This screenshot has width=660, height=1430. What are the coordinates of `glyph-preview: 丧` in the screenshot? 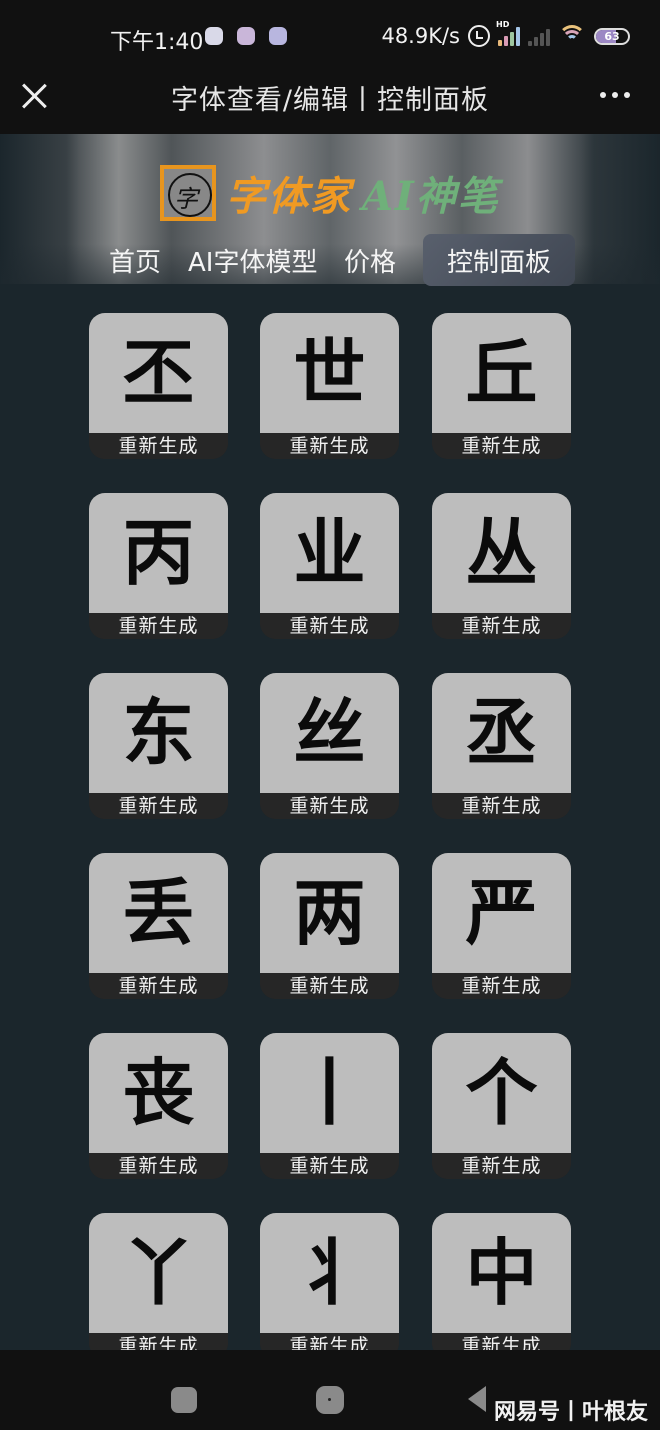 It's located at (158, 1093).